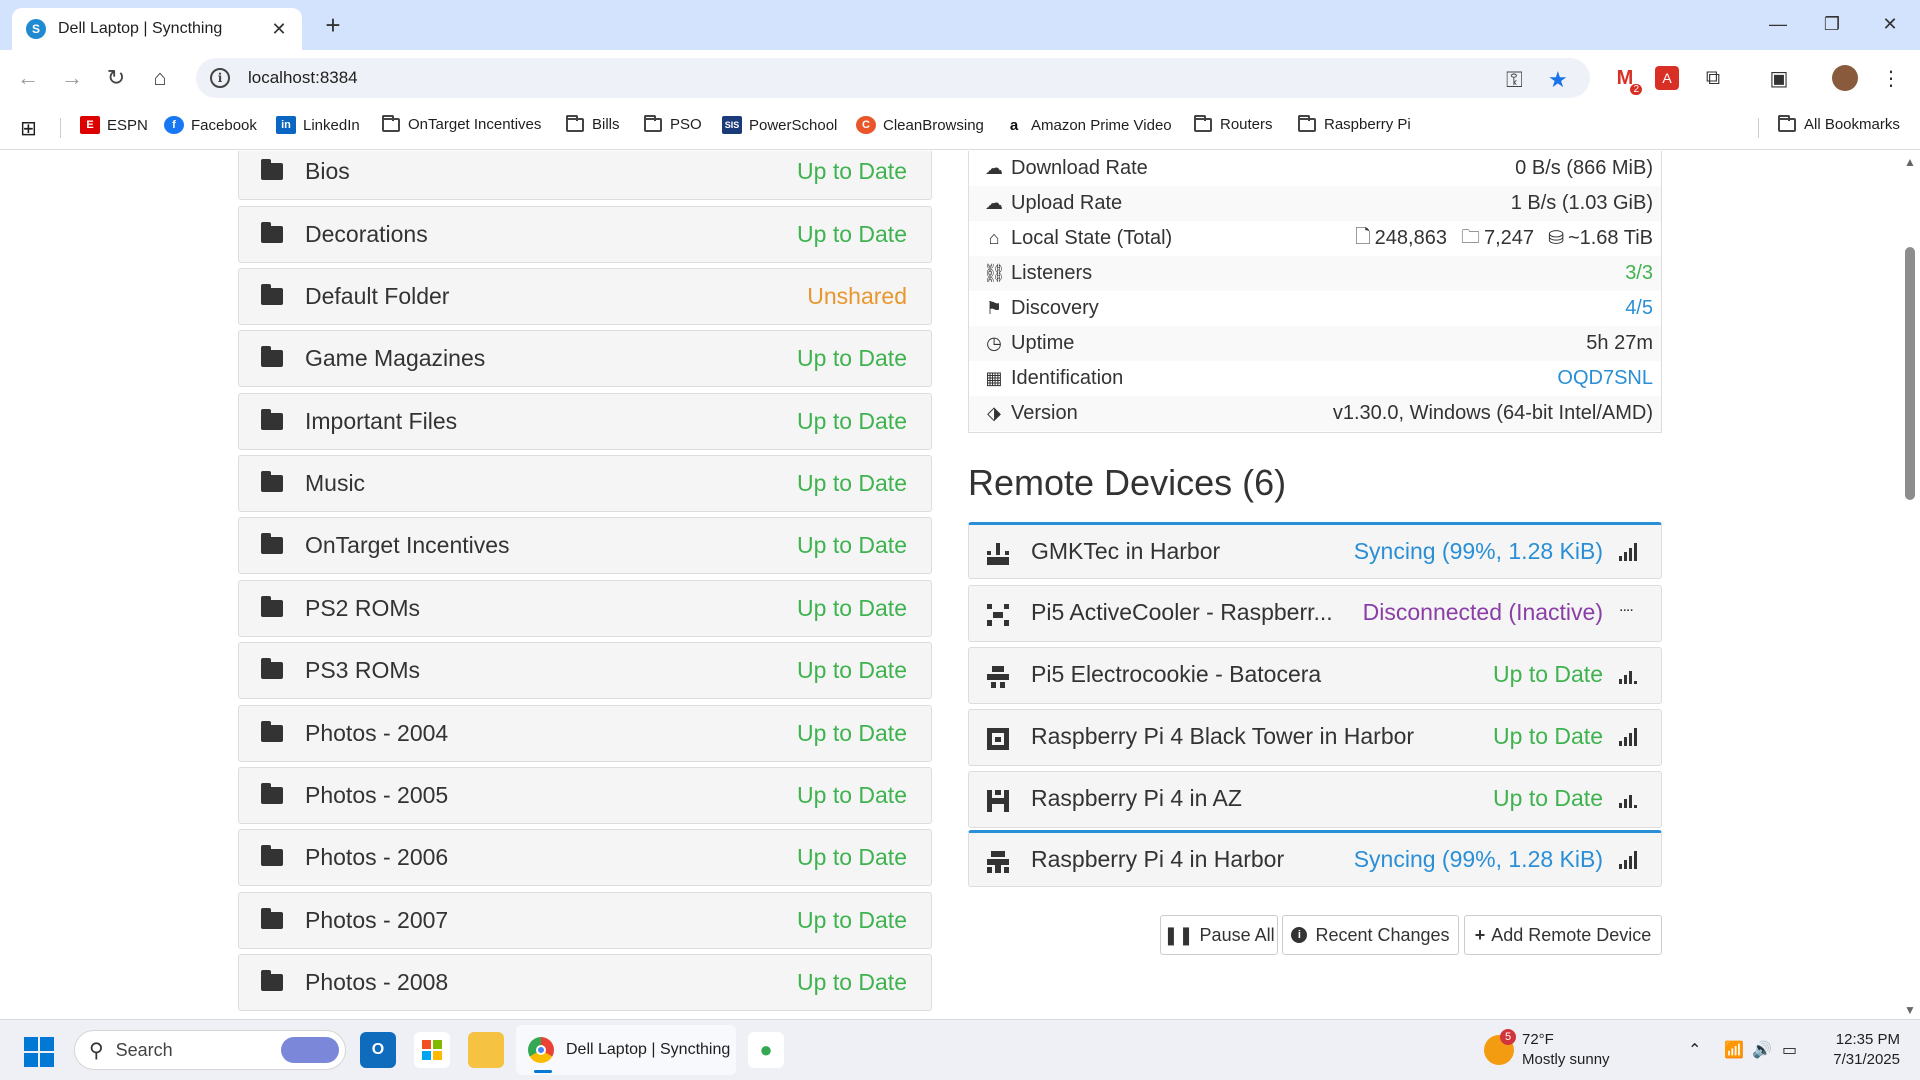  I want to click on folder-panel: Photos - 2007 Up to Date, so click(585, 920).